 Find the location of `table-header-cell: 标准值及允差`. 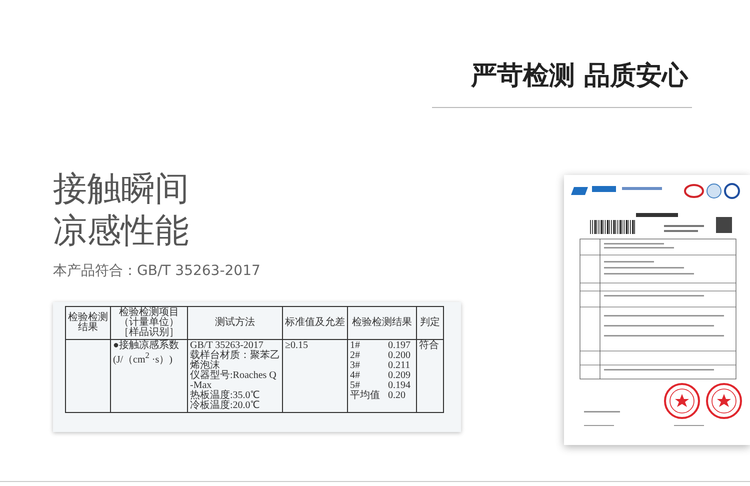

table-header-cell: 标准值及允差 is located at coordinates (315, 323).